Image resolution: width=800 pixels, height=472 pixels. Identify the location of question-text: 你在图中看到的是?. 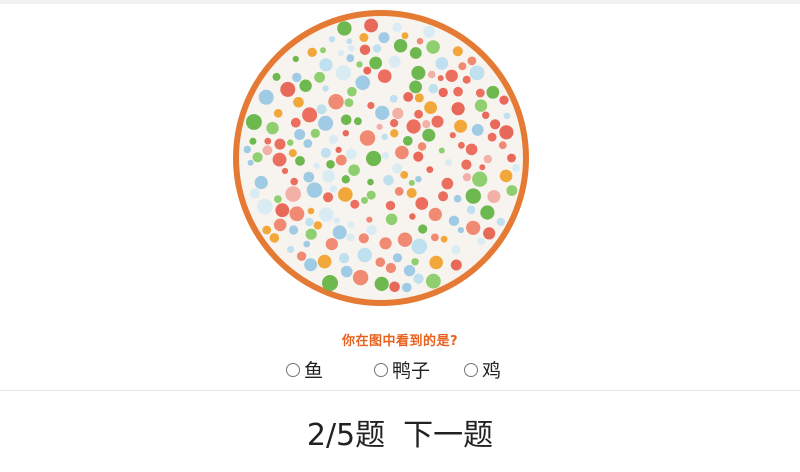
(400, 341).